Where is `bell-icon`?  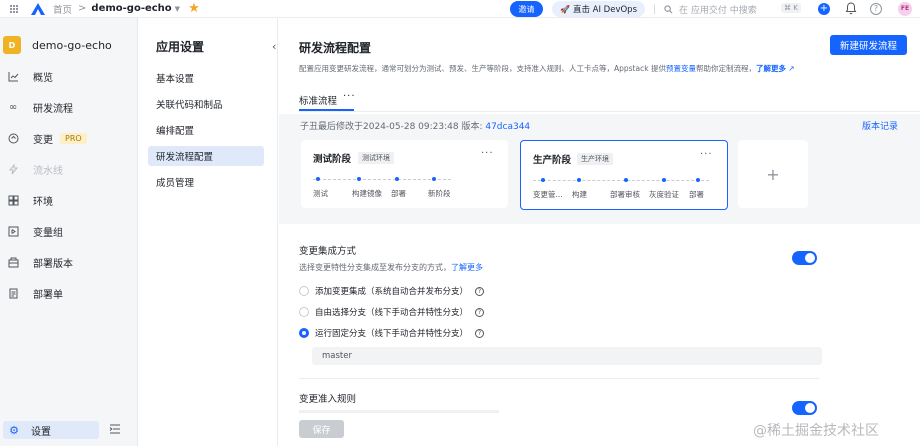 bell-icon is located at coordinates (851, 8).